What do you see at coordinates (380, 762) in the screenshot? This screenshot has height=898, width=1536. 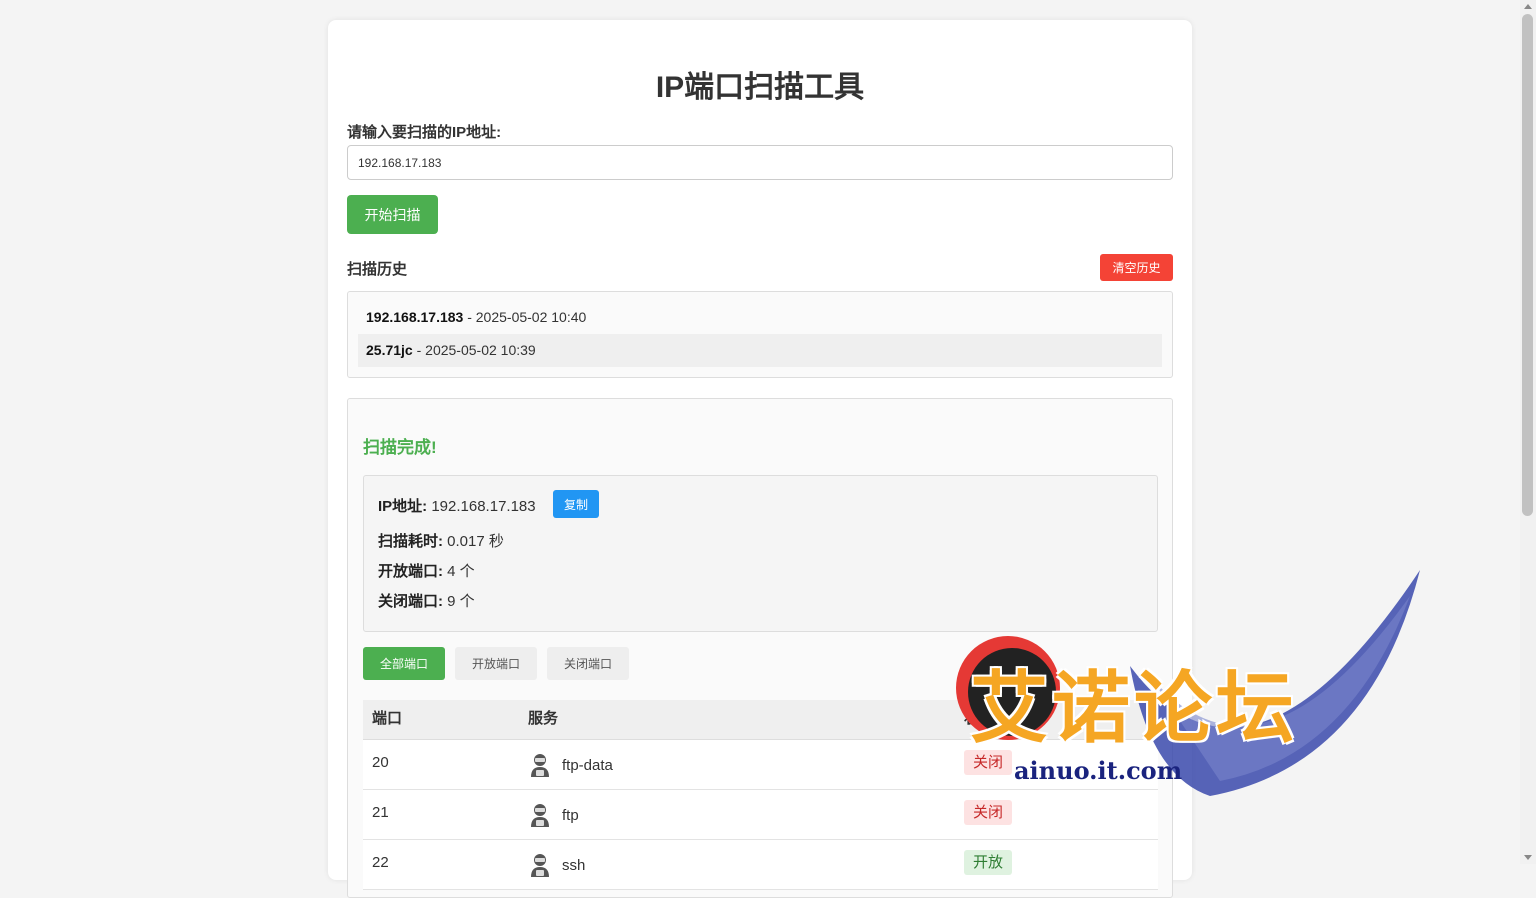 I see `port-number: 20` at bounding box center [380, 762].